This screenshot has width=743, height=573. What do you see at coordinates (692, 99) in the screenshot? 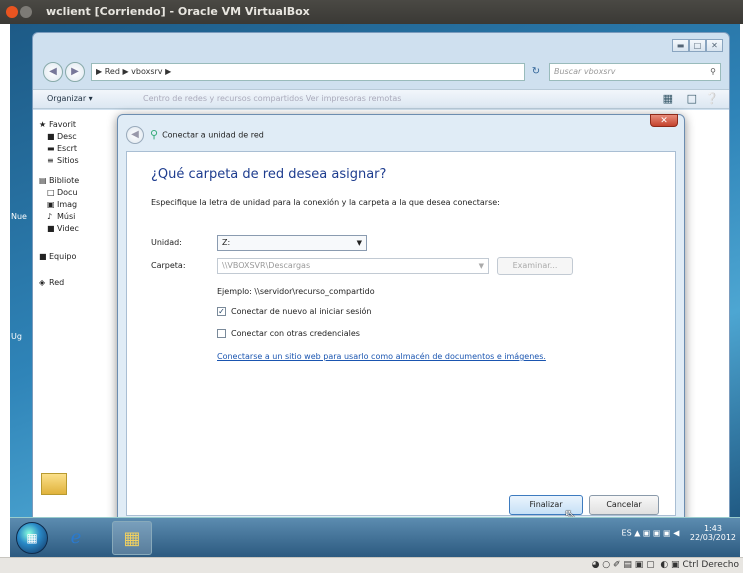
I see `preview-pane-icon: □` at bounding box center [692, 99].